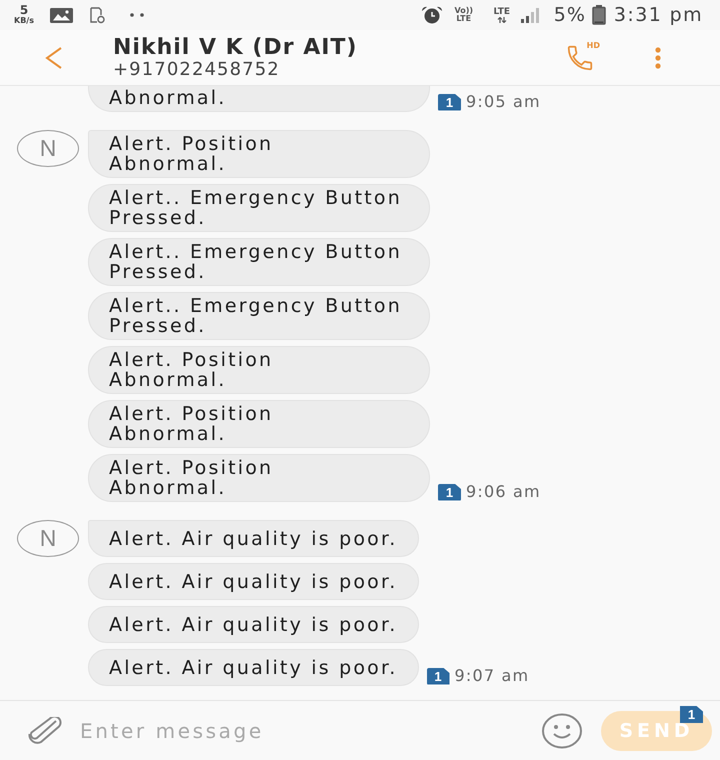  Describe the element at coordinates (501, 19) in the screenshot. I see `data-arrows-icon` at that location.